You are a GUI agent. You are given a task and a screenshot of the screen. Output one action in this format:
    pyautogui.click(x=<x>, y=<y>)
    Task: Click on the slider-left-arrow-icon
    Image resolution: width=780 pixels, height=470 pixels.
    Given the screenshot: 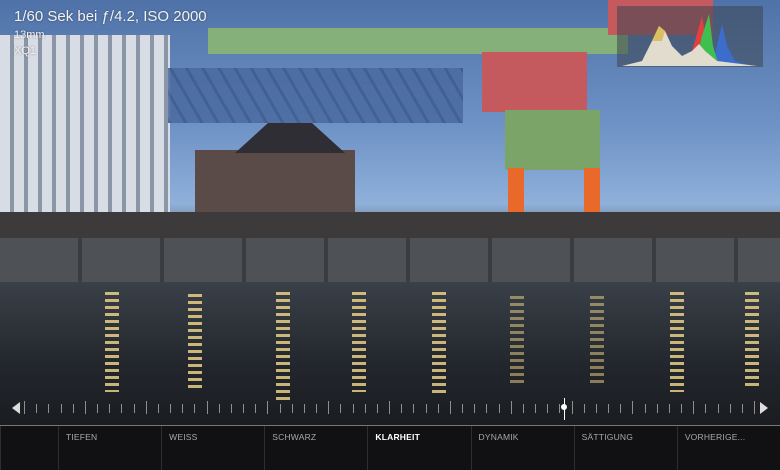 What is the action you would take?
    pyautogui.click(x=16, y=408)
    